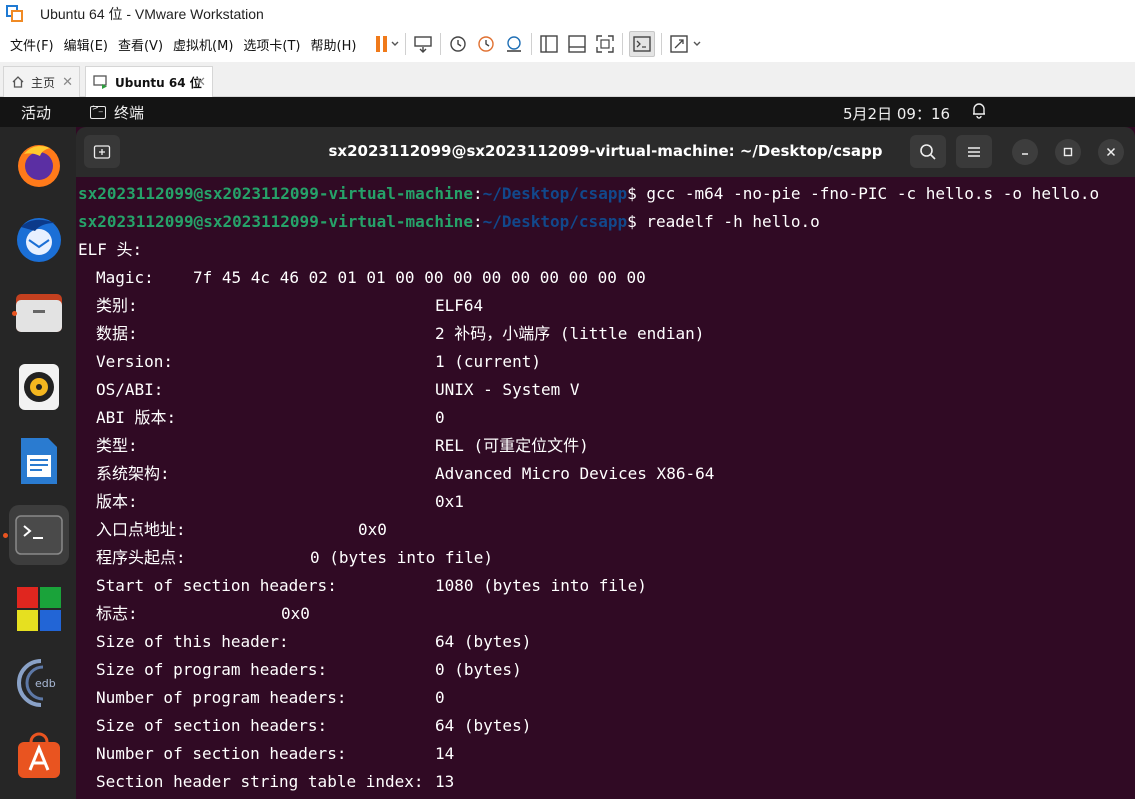 This screenshot has width=1135, height=799. Describe the element at coordinates (39, 239) in the screenshot. I see `dock-thunderbird` at that location.